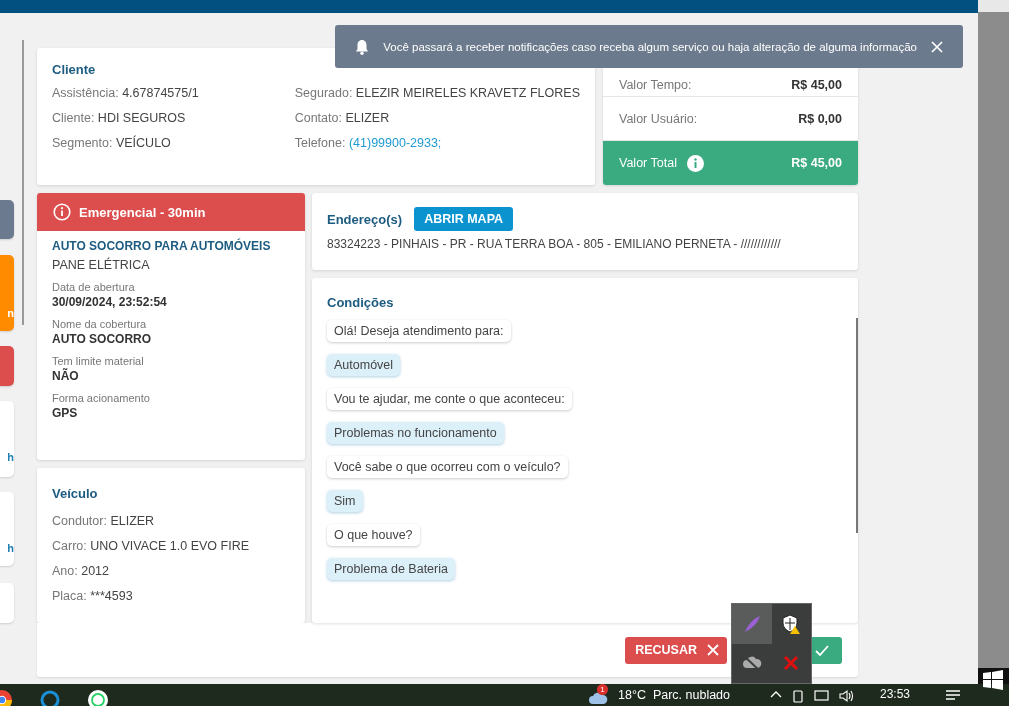 The height and width of the screenshot is (706, 1009). Describe the element at coordinates (822, 696) in the screenshot. I see `network-icon` at that location.